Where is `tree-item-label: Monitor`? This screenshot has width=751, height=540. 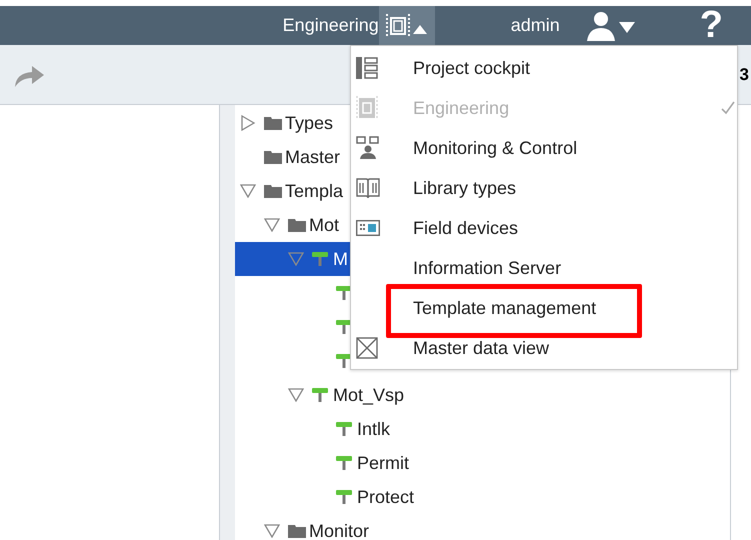 tree-item-label: Monitor is located at coordinates (339, 530).